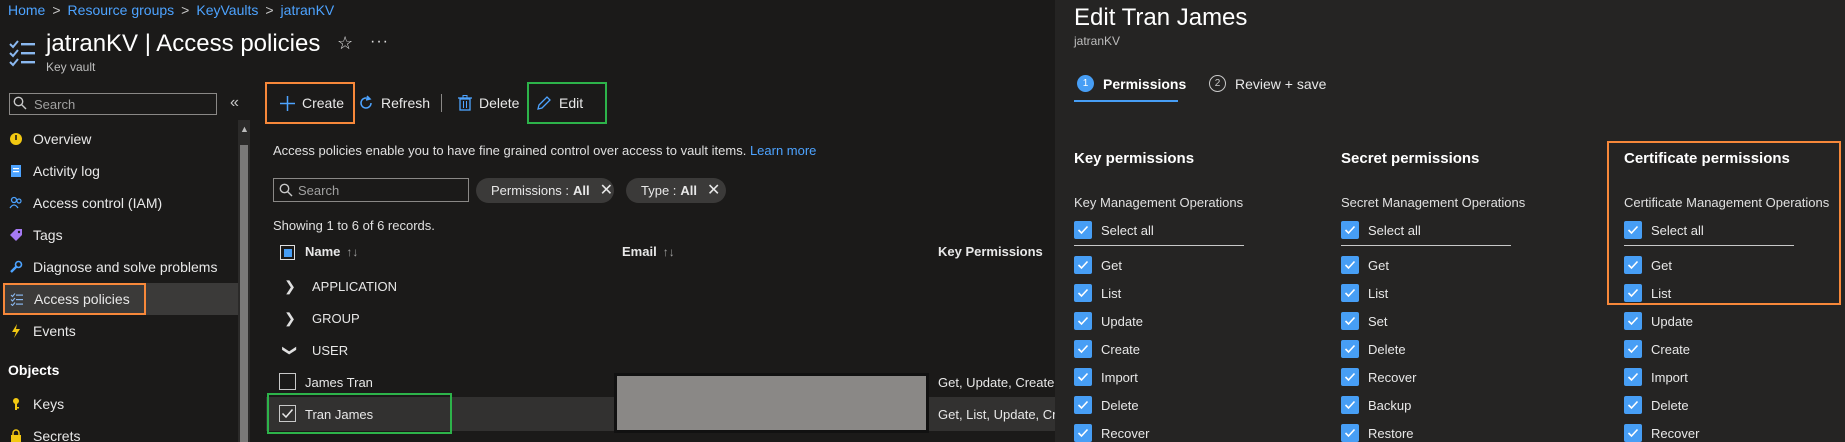  I want to click on learn-more-link: Learn more, so click(783, 150).